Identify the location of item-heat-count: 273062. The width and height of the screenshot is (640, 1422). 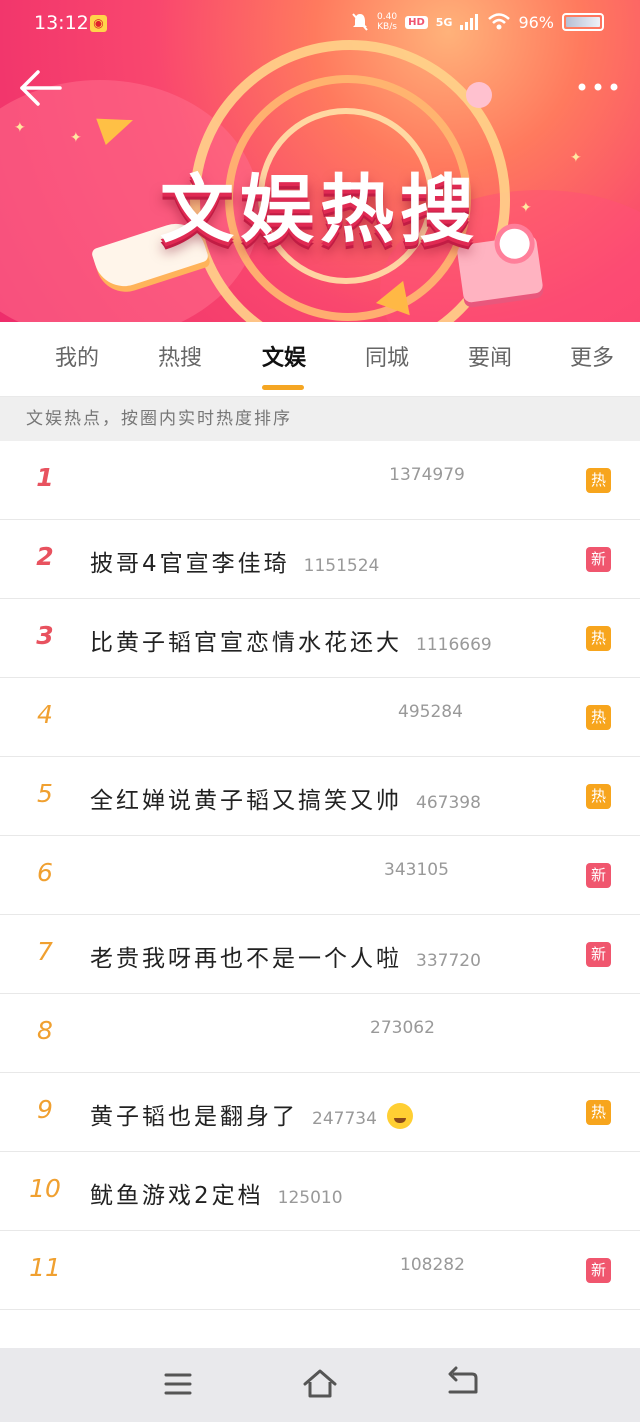
(402, 1028).